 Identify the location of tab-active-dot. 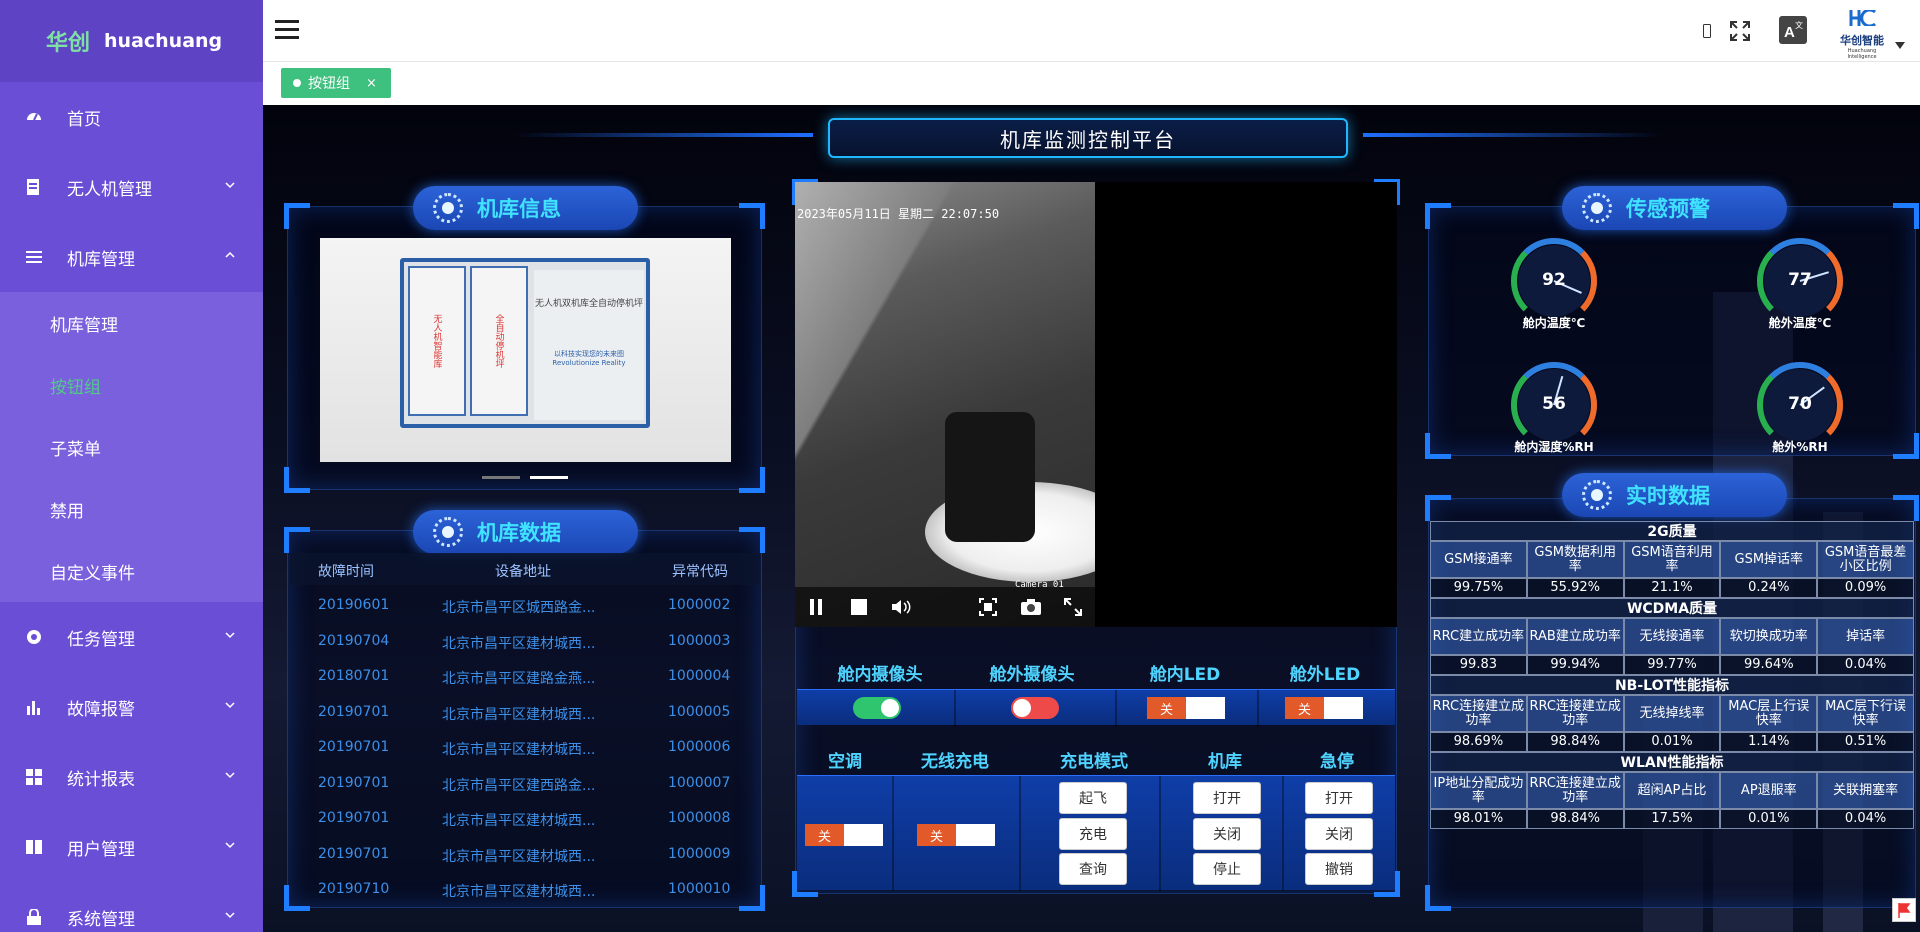
(297, 83).